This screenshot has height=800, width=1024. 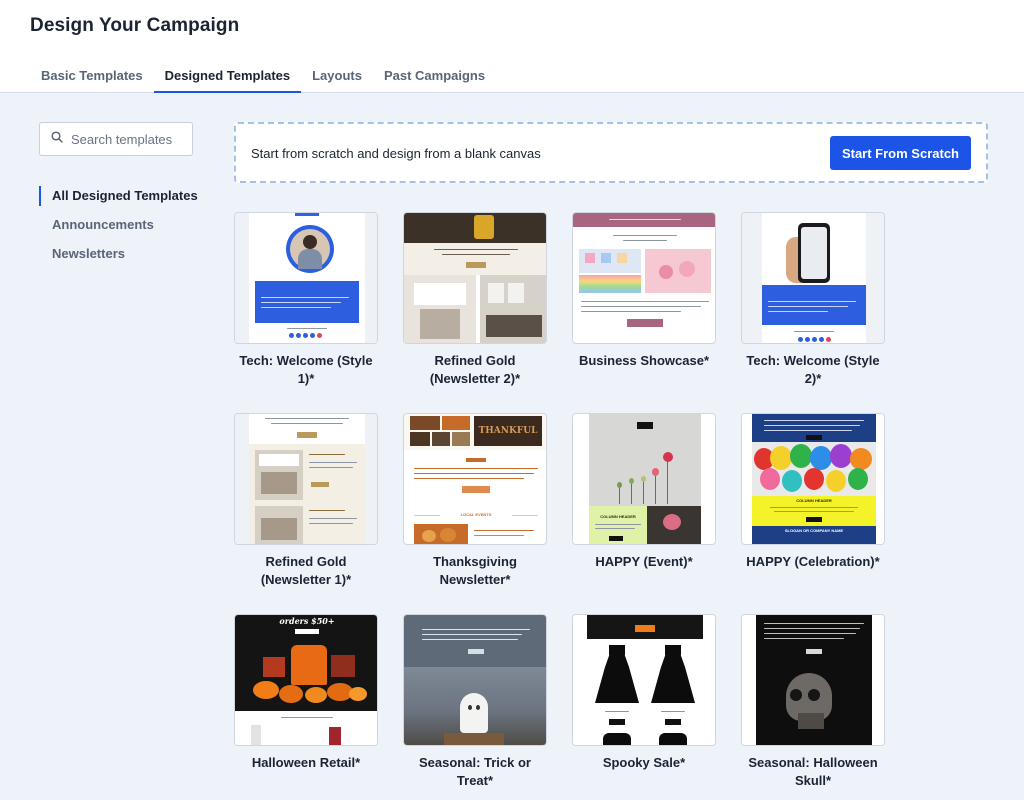 What do you see at coordinates (644, 561) in the screenshot?
I see `template-name: HAPPY (Event)*` at bounding box center [644, 561].